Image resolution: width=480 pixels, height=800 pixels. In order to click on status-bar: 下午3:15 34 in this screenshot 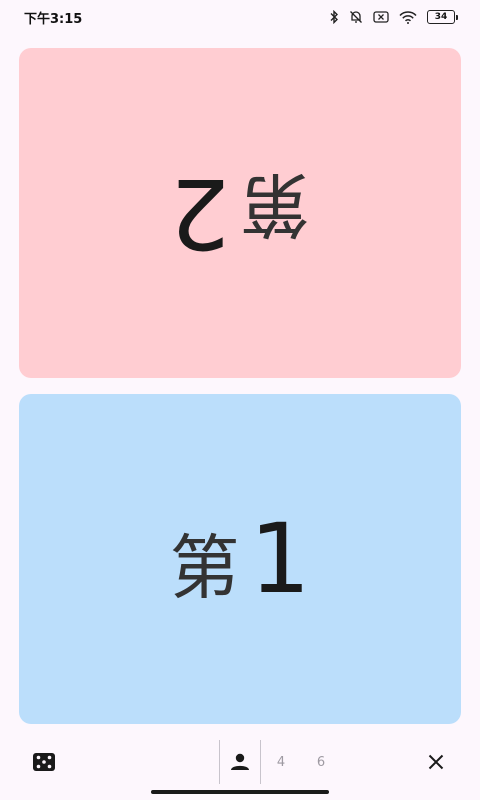, I will do `click(240, 17)`.